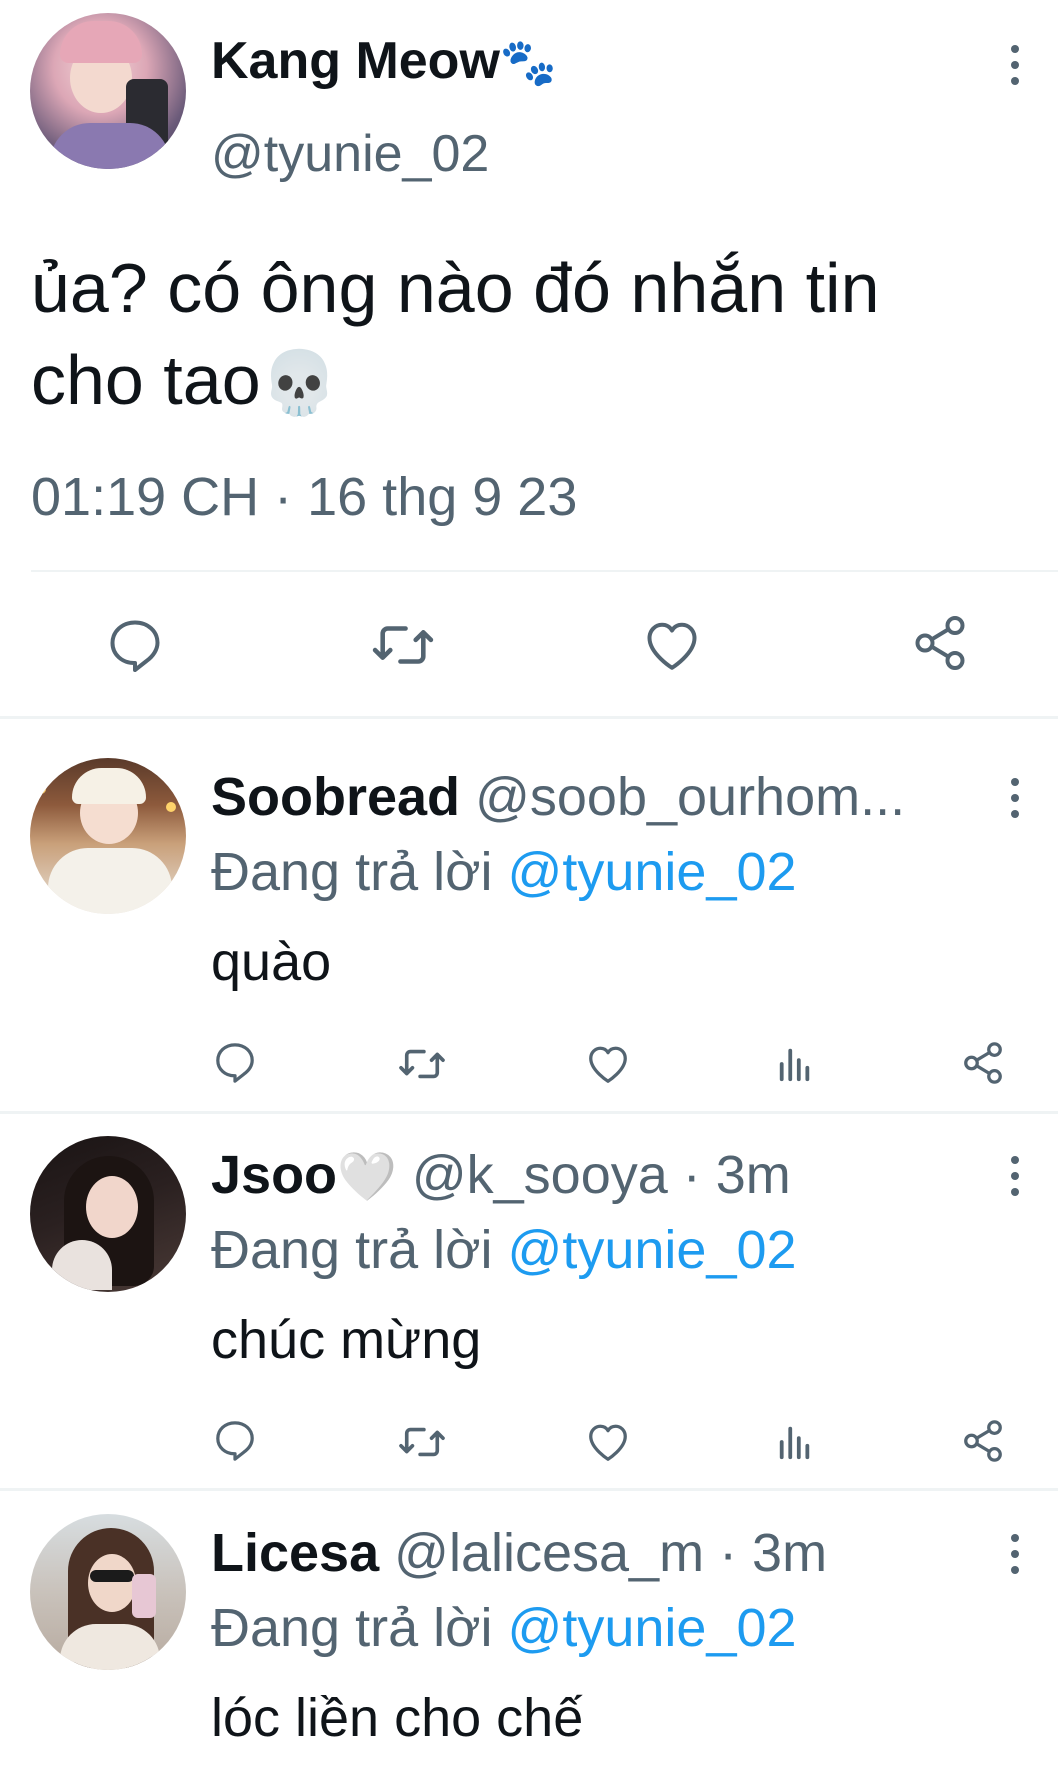  I want to click on tweet-text: ủa? có ông nào đó nhắn tin cho tao💀, so click(455, 336).